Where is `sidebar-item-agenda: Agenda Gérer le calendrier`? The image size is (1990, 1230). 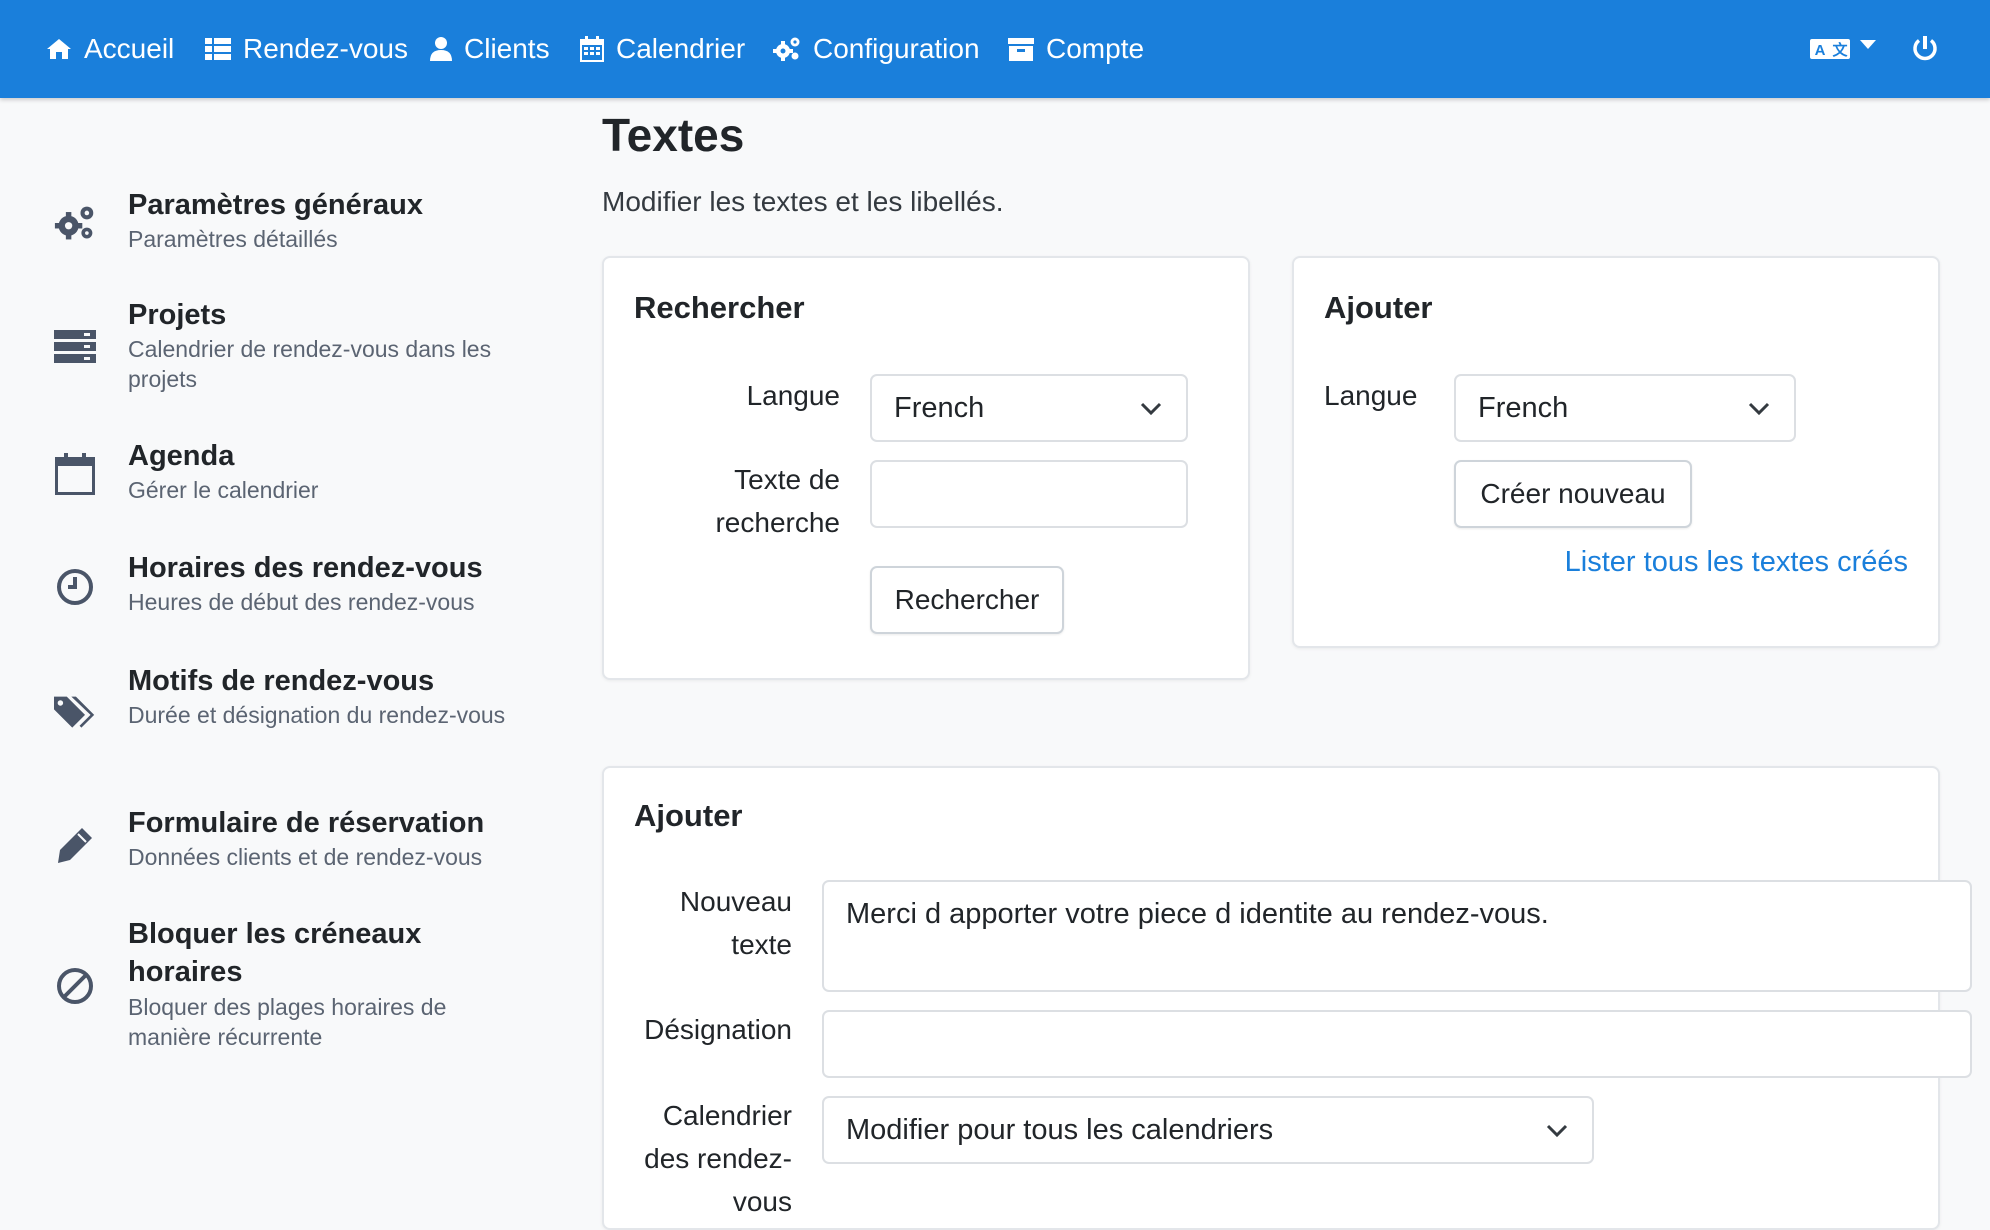 sidebar-item-agenda: Agenda Gérer le calendrier is located at coordinates (280, 477).